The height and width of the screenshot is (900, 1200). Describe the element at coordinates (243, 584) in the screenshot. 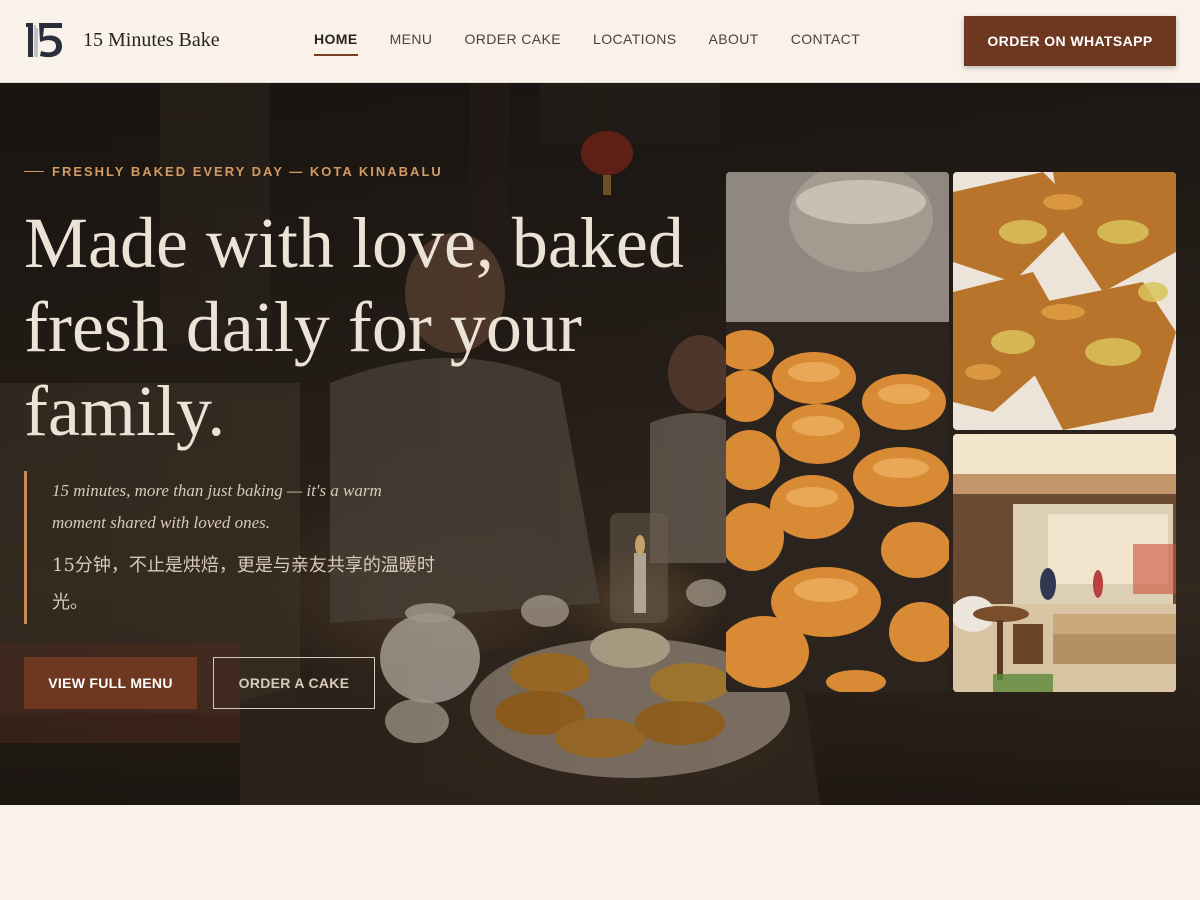

I see `quote-chinese: 15分钟，不止是烘焙，更是与亲友共享的温暖时光。` at that location.